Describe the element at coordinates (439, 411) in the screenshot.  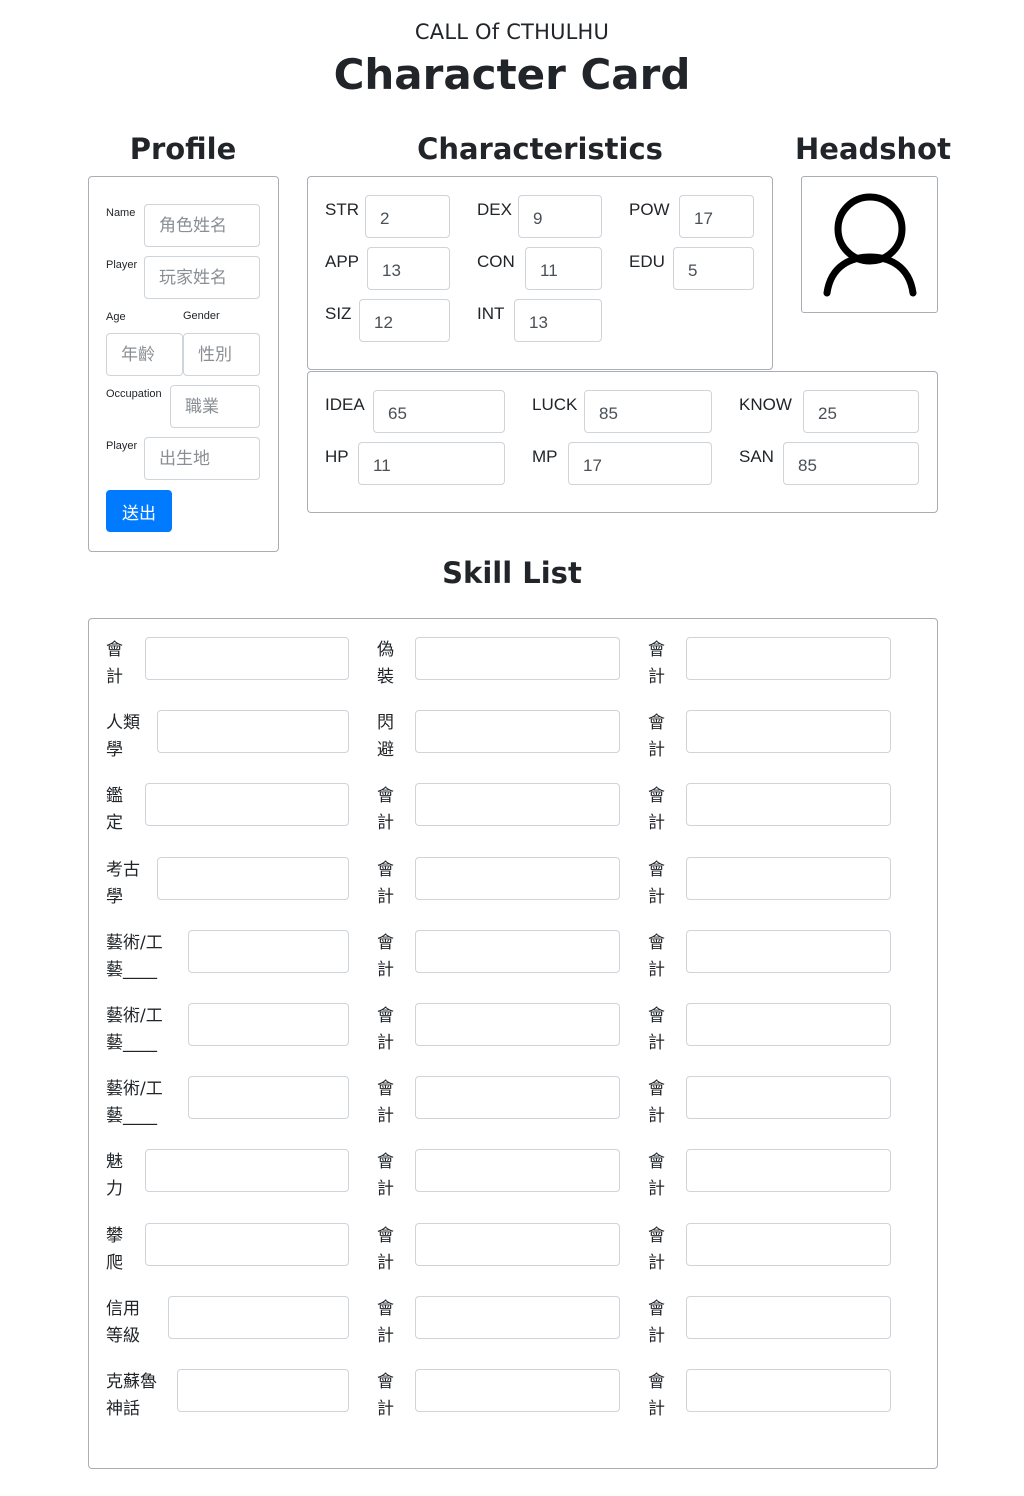
I see `stat-input-idea: 65` at that location.